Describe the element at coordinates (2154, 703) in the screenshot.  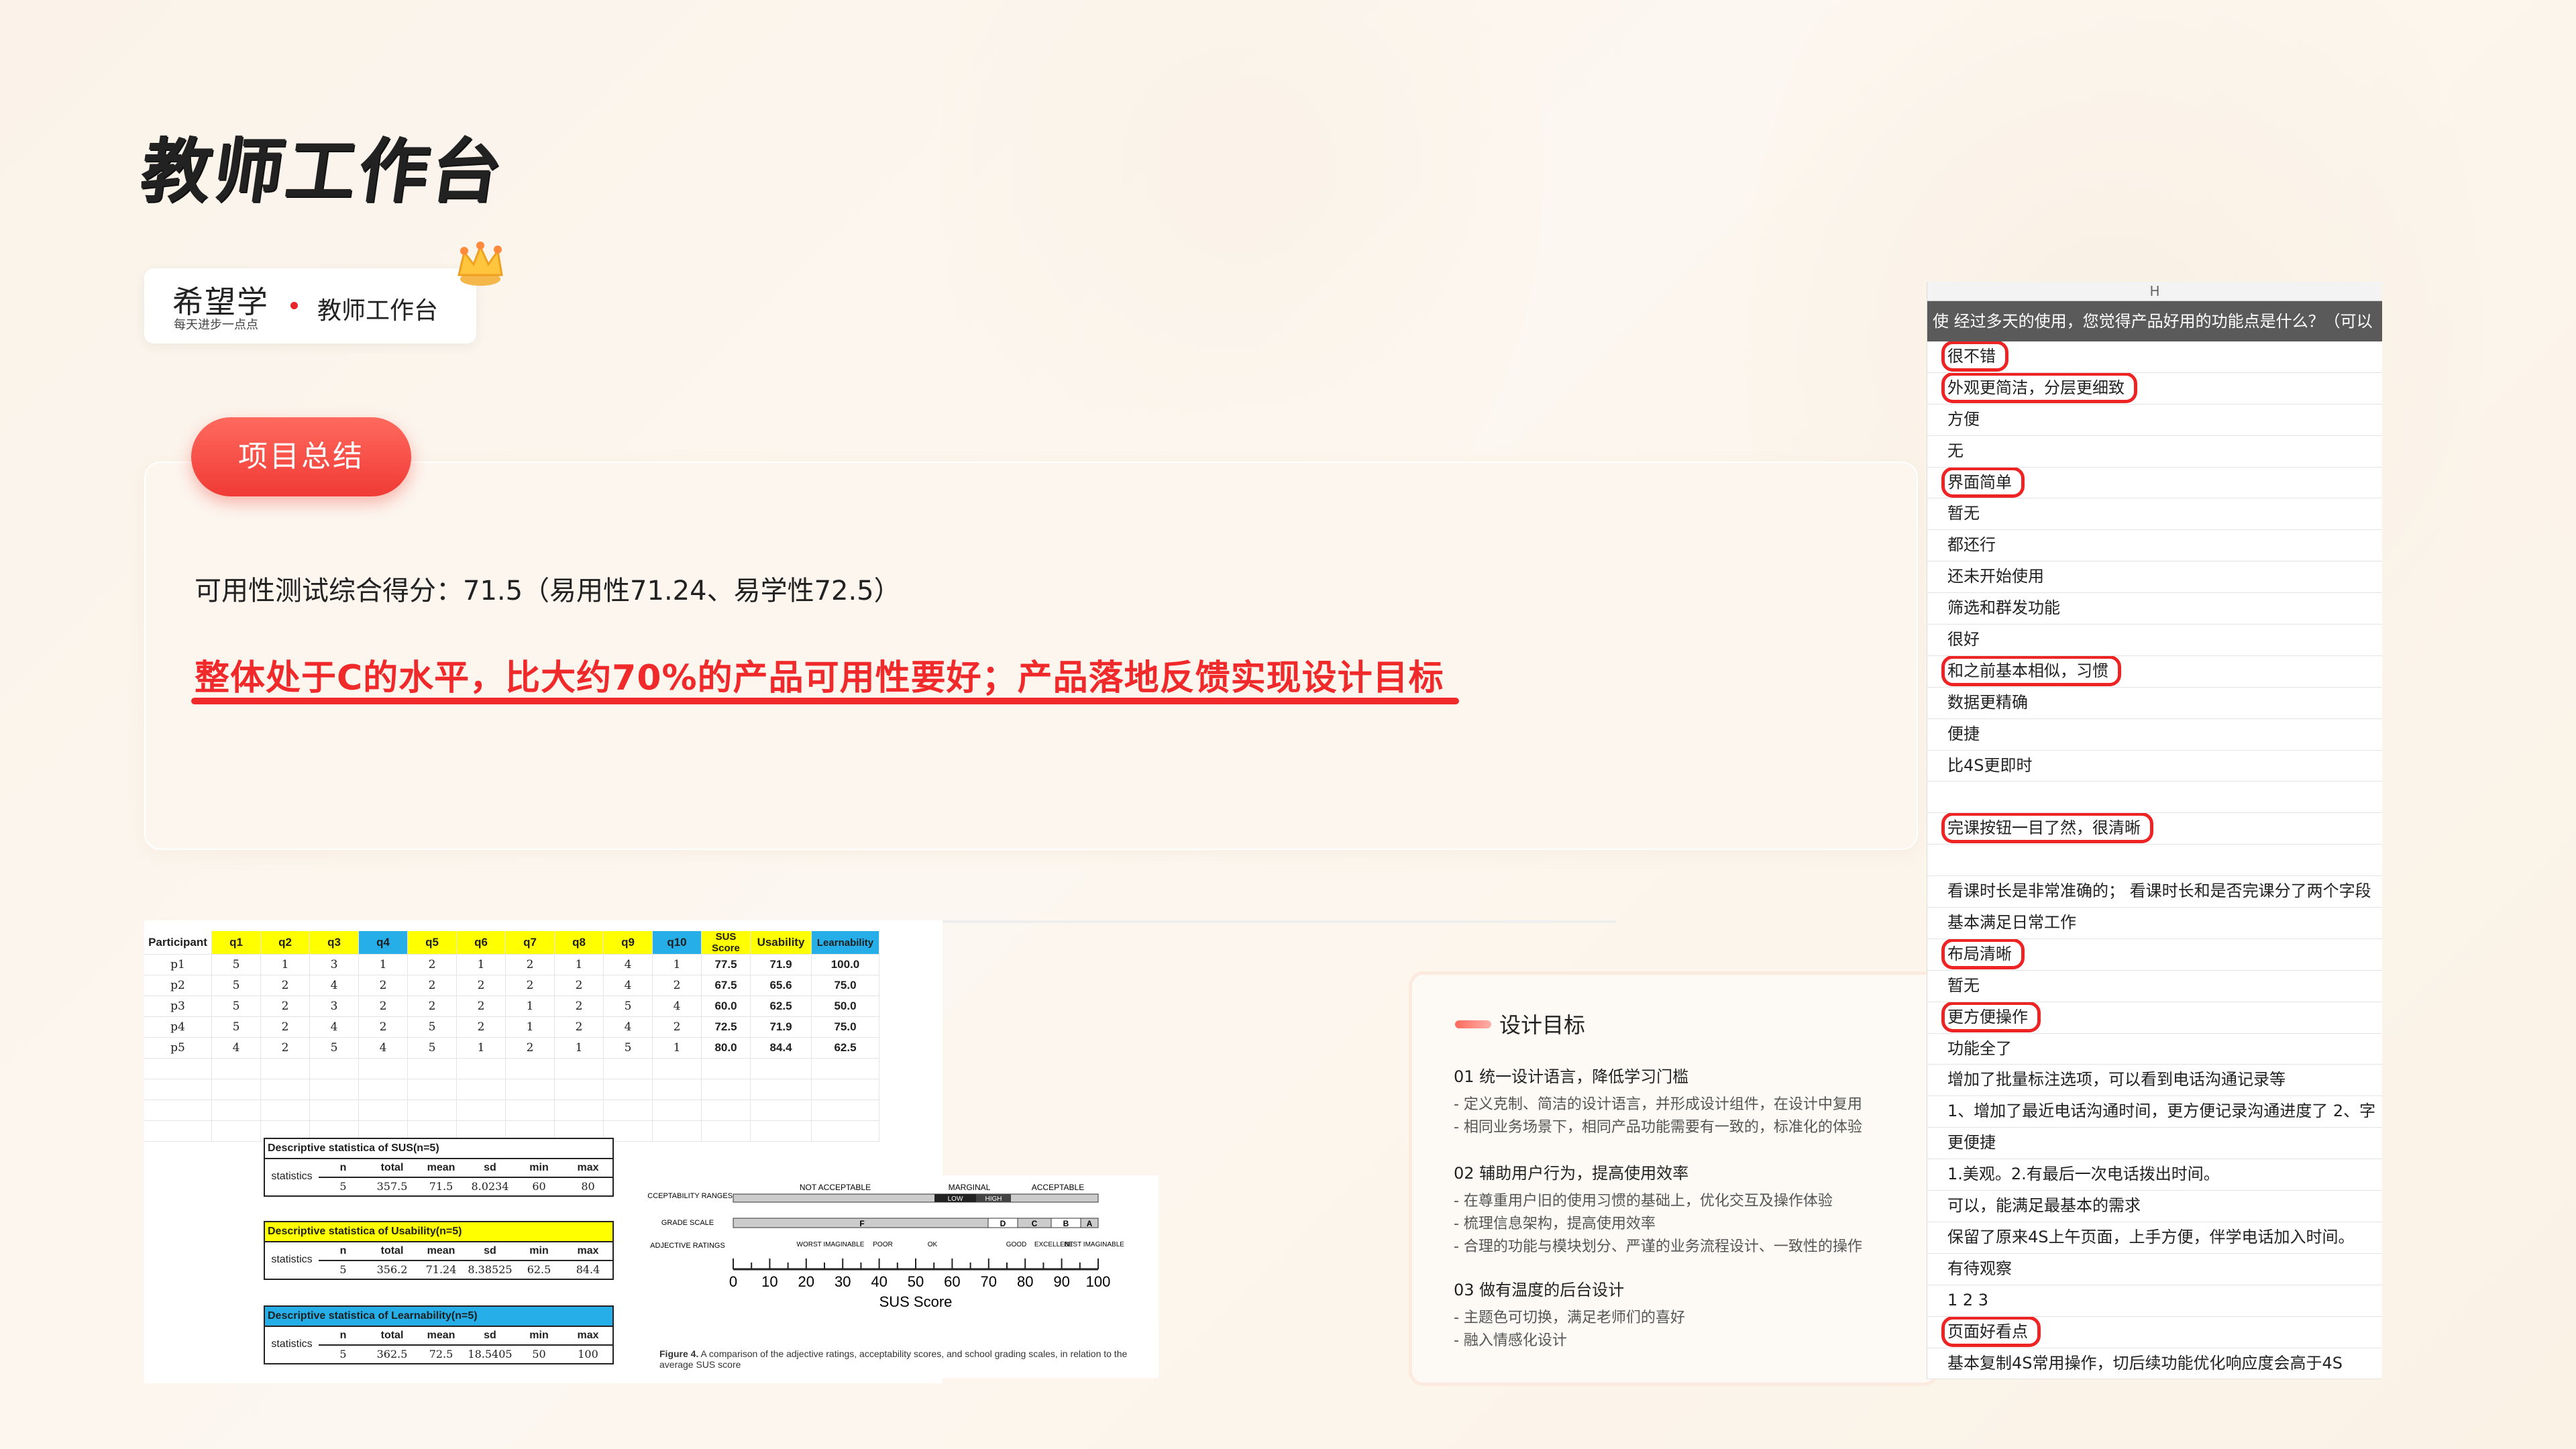
I see `list-item: 数据更精确` at that location.